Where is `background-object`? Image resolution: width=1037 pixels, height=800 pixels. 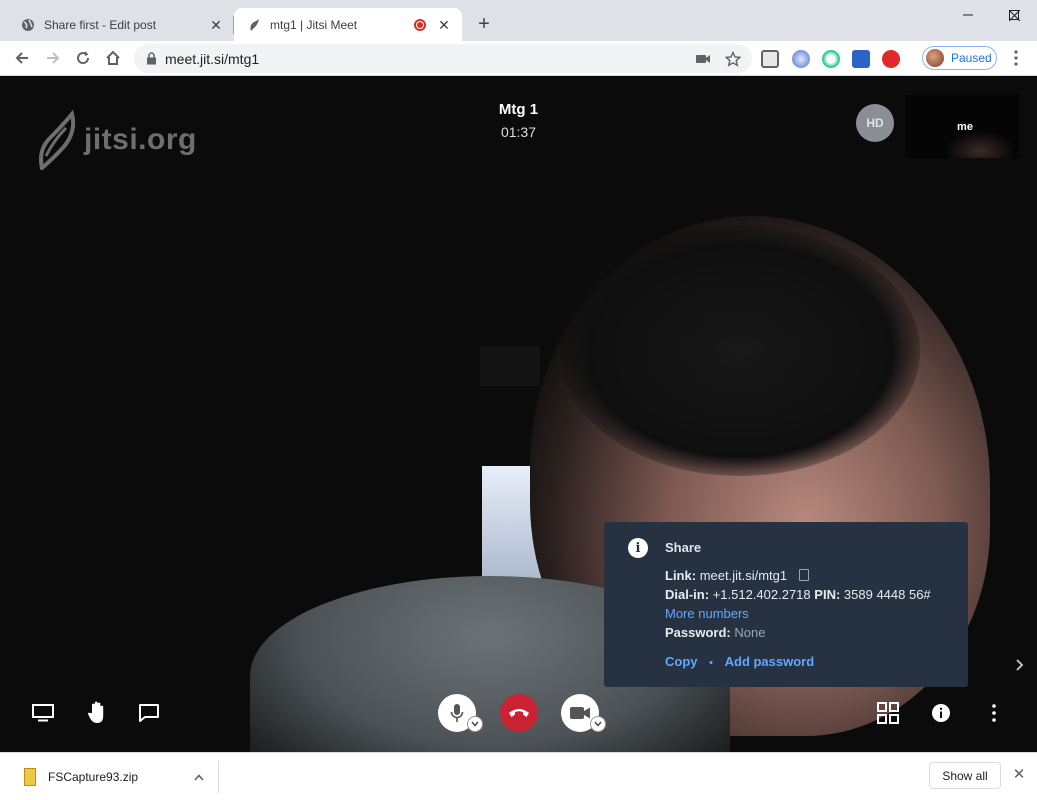 background-object is located at coordinates (510, 366).